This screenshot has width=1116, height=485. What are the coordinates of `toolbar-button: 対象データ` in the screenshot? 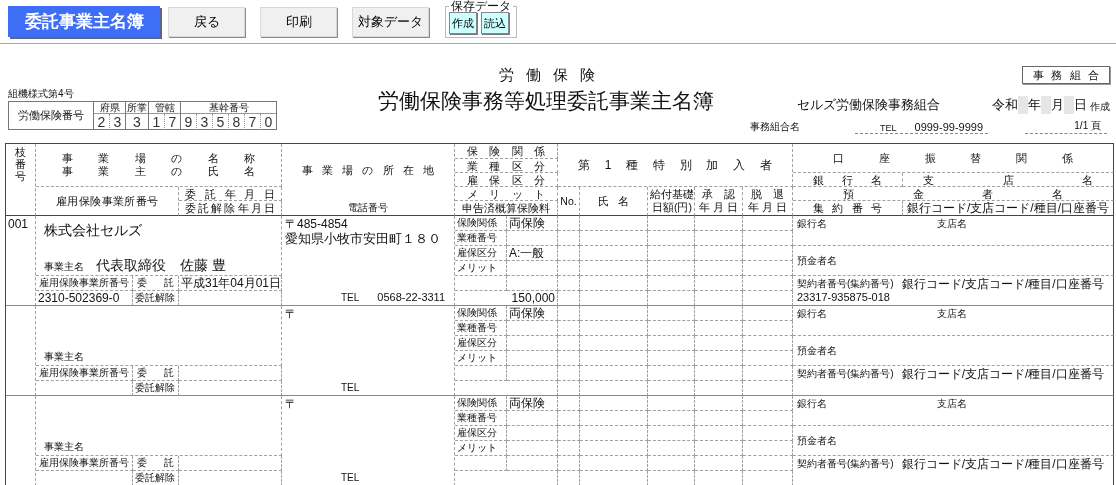 It's located at (390, 21).